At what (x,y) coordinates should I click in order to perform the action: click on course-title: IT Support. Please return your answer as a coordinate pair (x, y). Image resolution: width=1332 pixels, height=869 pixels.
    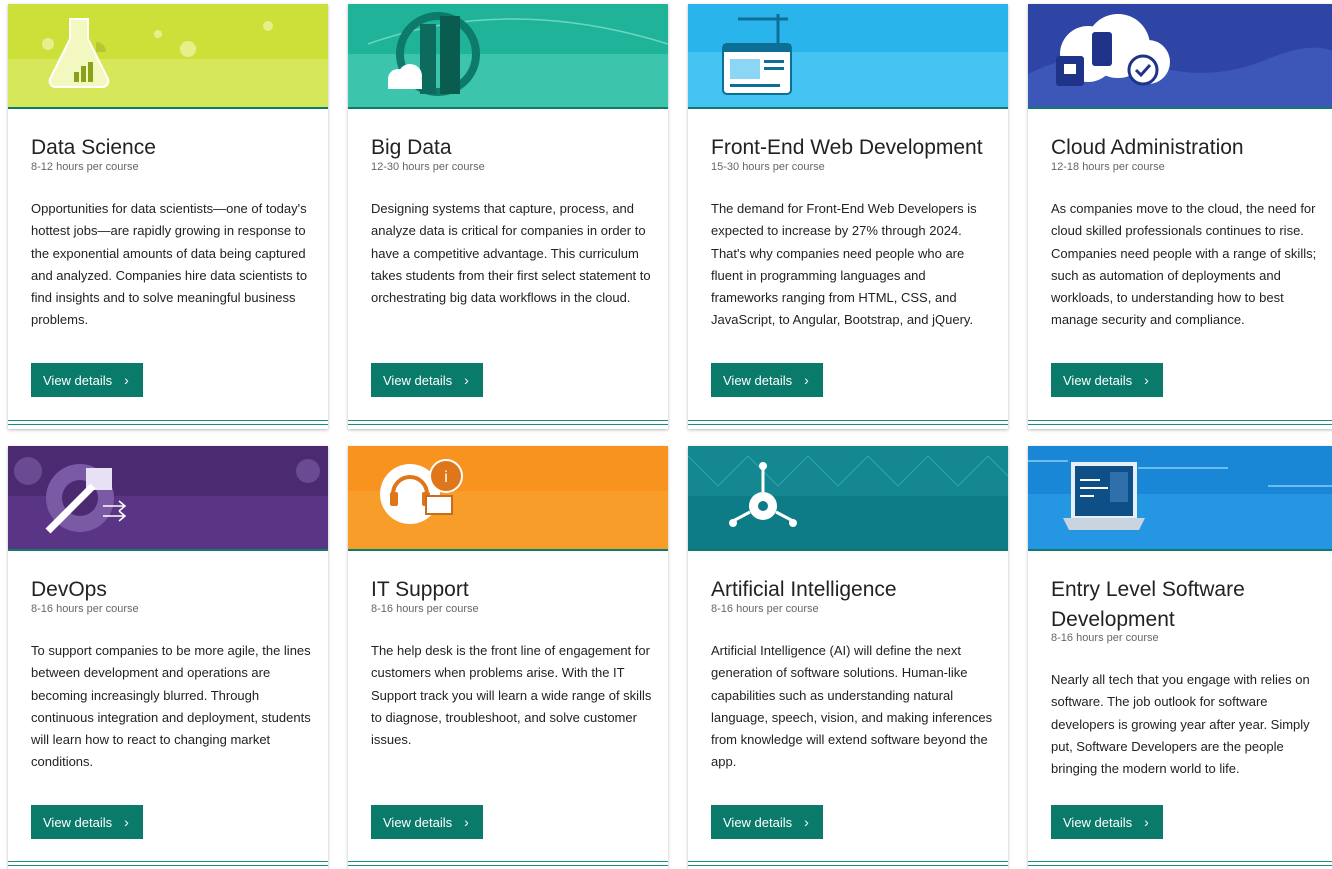
    Looking at the image, I should click on (420, 589).